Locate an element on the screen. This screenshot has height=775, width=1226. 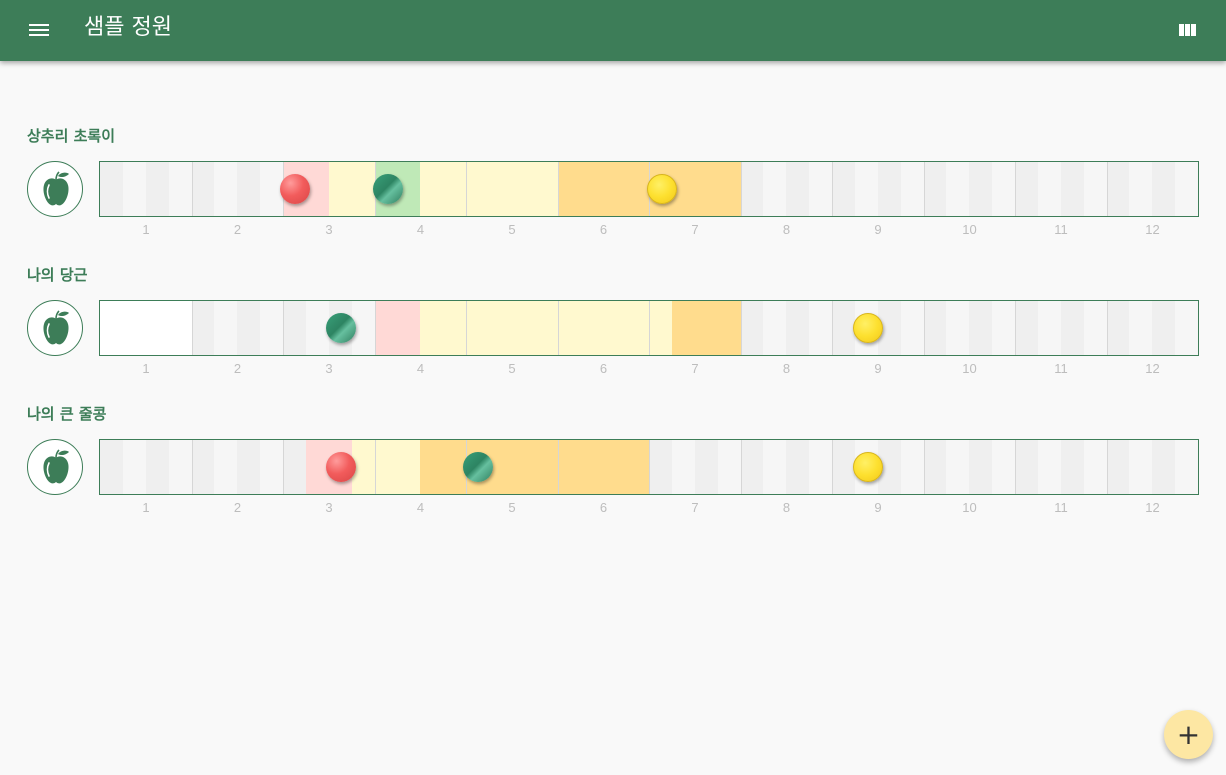
month-label: 3 is located at coordinates (329, 368).